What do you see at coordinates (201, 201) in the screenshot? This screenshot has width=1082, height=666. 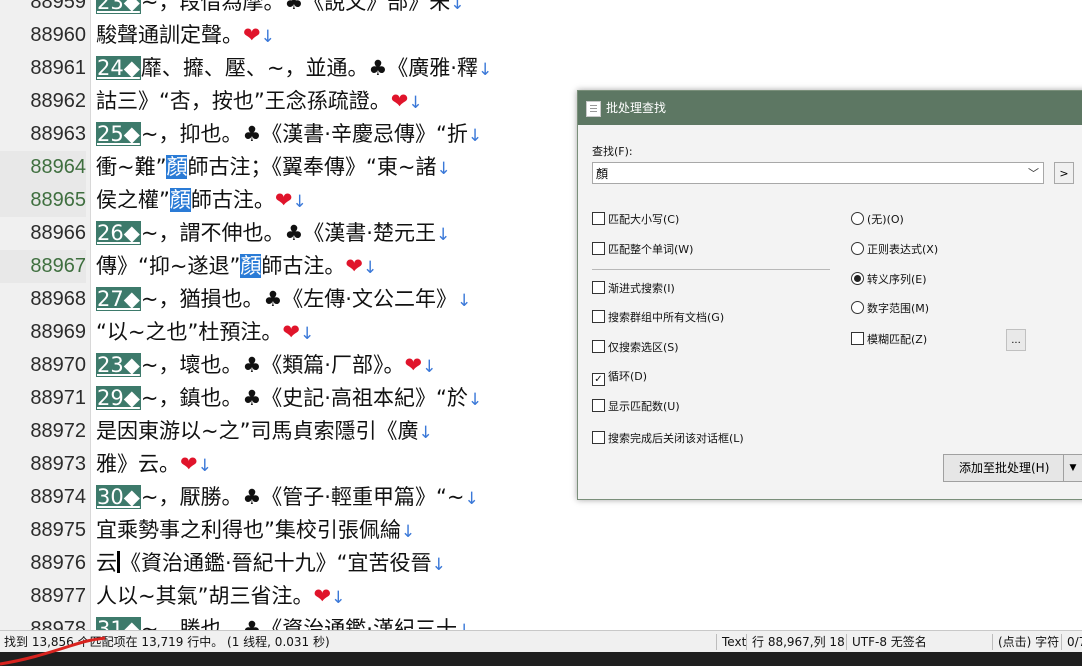 I see `line-text: 侯之權”顏師古注。❤↓` at bounding box center [201, 201].